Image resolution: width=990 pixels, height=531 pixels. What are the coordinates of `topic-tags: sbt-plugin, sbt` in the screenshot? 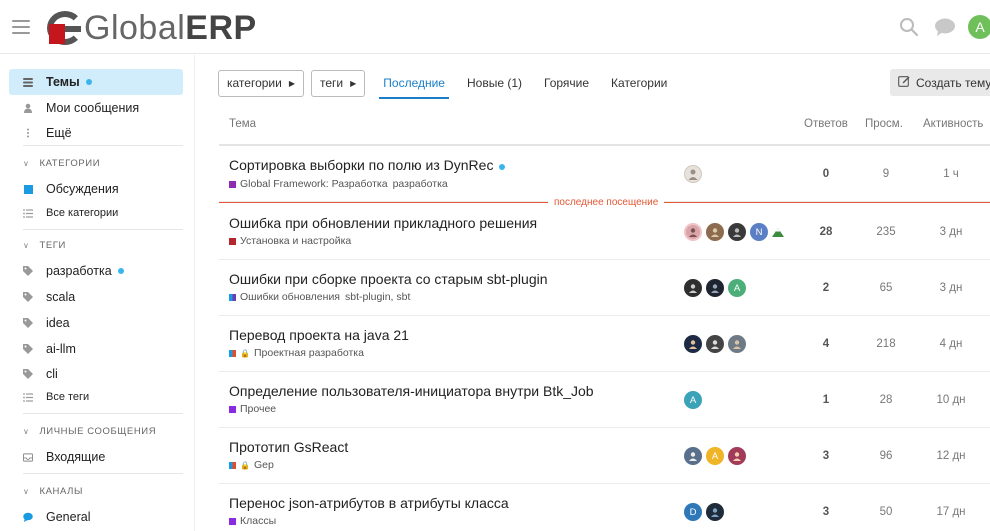 It's located at (377, 297).